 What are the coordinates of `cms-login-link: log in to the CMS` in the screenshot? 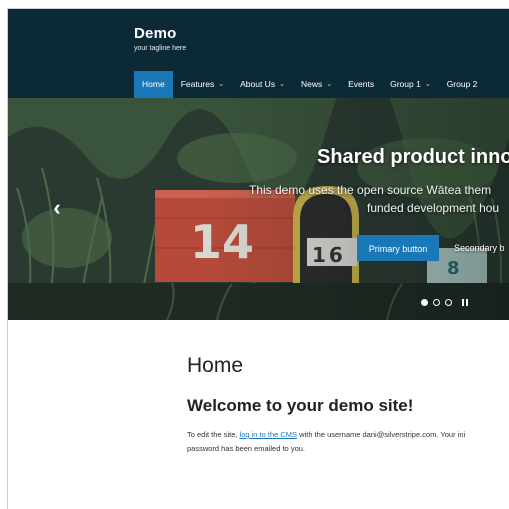 It's located at (269, 434).